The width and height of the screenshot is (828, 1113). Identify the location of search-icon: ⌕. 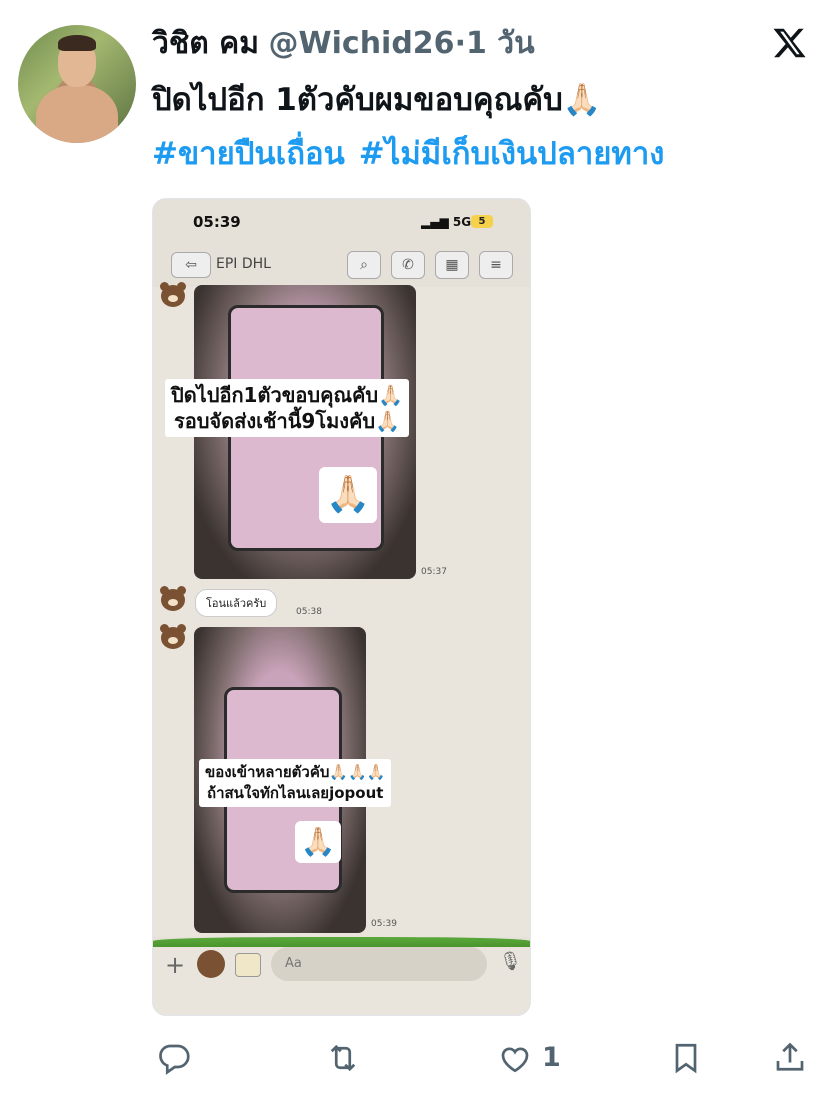
(364, 265).